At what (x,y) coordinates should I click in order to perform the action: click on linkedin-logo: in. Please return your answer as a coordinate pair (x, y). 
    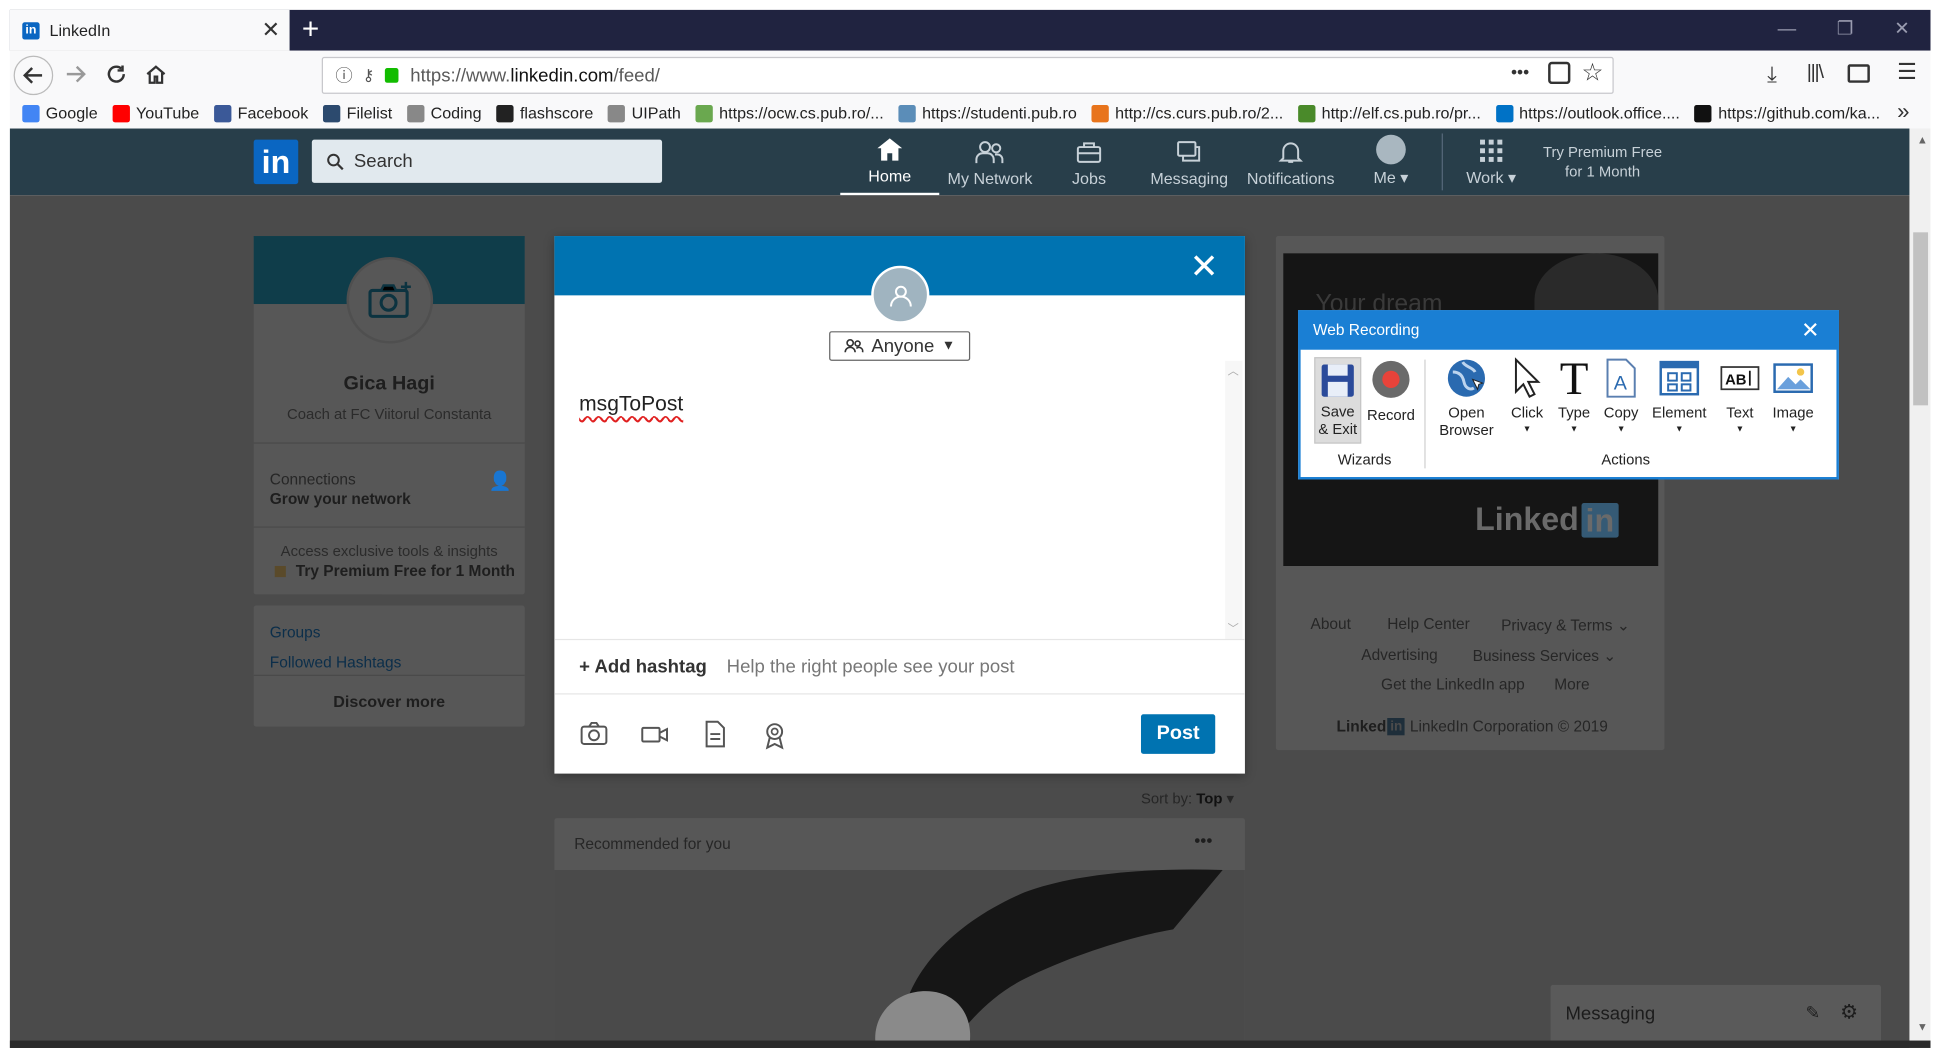
    Looking at the image, I should click on (276, 162).